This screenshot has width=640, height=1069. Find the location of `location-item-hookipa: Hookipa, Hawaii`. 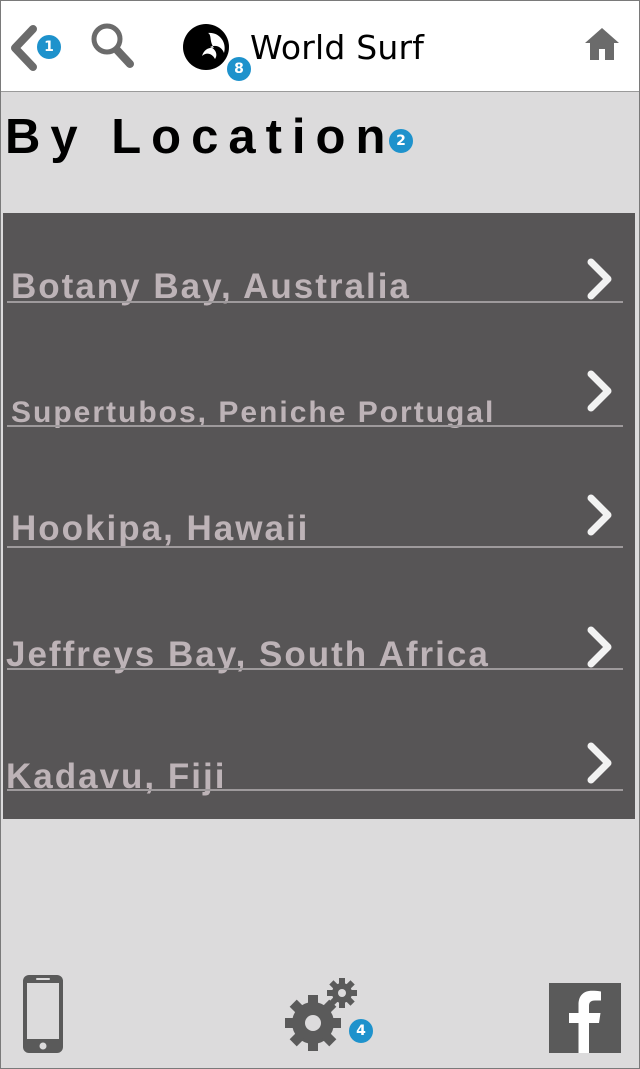

location-item-hookipa: Hookipa, Hawaii is located at coordinates (319, 521).